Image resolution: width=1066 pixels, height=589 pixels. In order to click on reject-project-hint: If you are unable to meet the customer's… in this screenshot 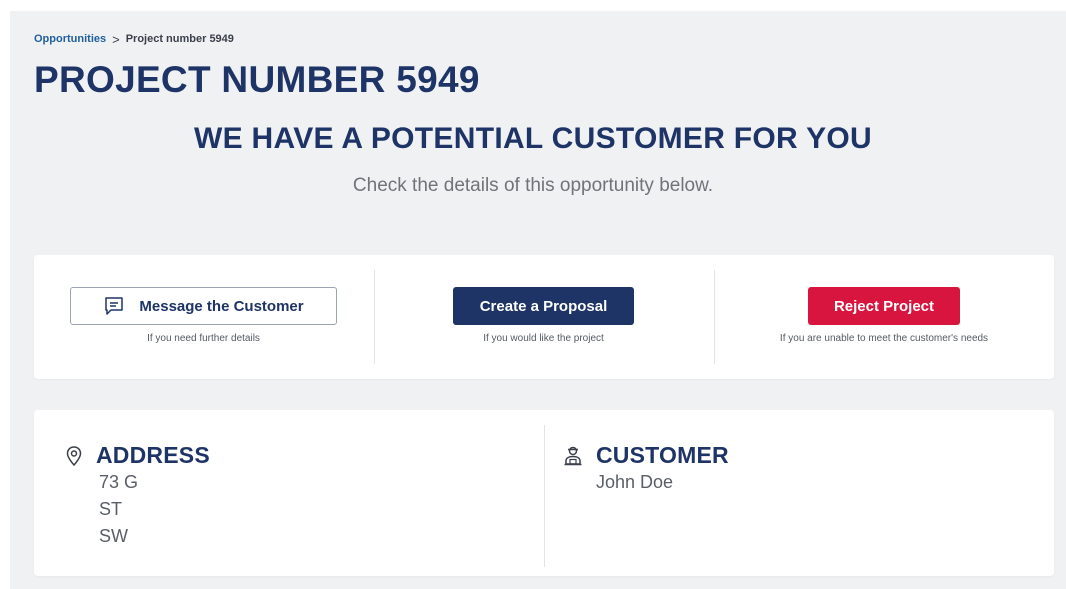, I will do `click(884, 338)`.